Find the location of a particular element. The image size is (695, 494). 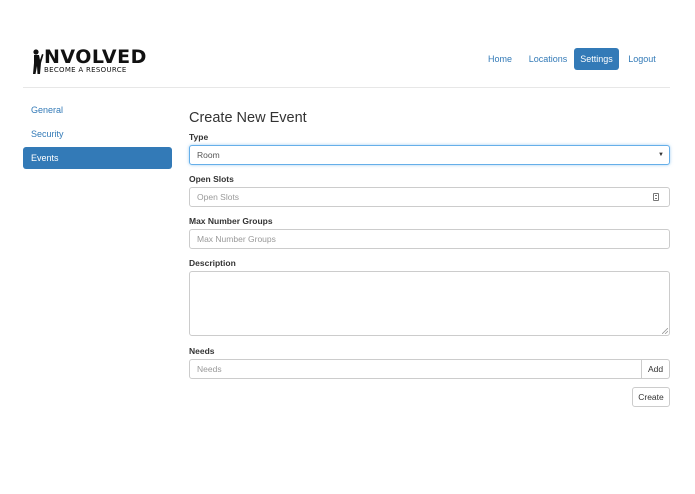

needs-input: Needs is located at coordinates (415, 369).